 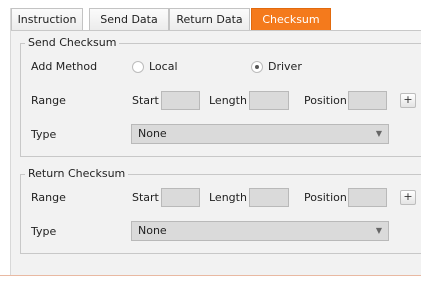 What do you see at coordinates (209, 19) in the screenshot?
I see `tab-return-data: Return Data` at bounding box center [209, 19].